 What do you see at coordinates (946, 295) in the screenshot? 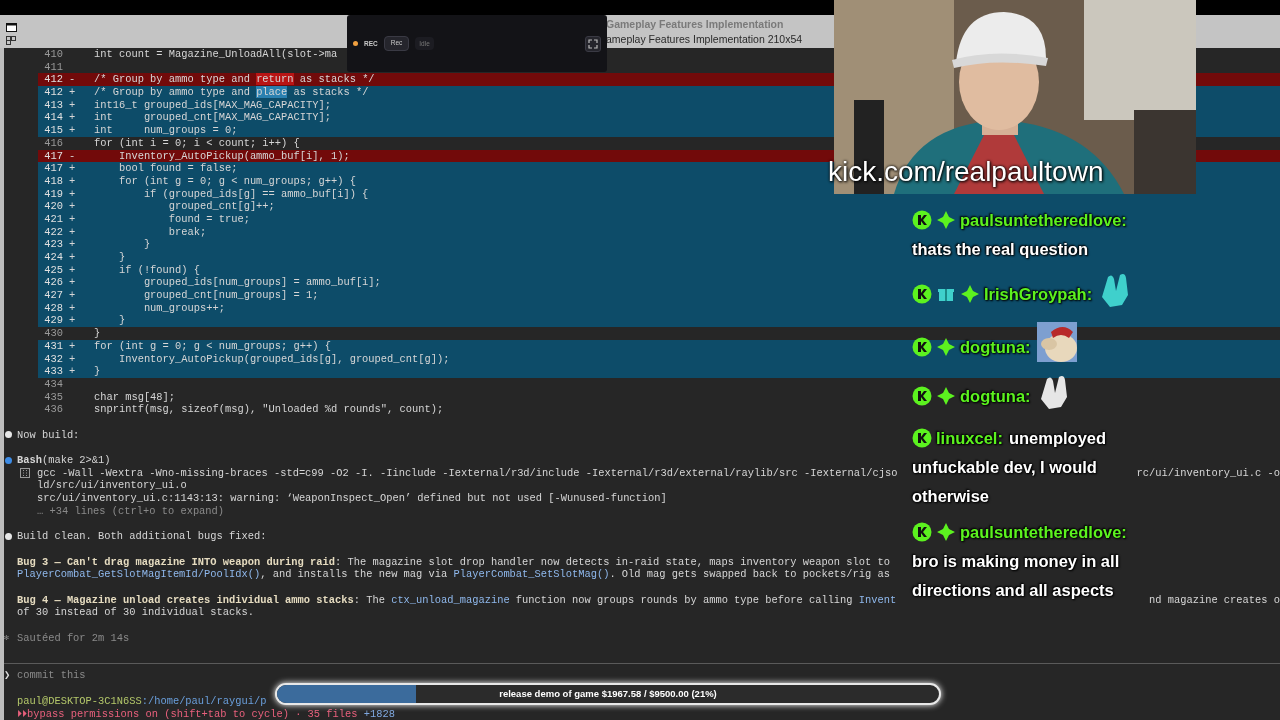
I see `gift-icon` at bounding box center [946, 295].